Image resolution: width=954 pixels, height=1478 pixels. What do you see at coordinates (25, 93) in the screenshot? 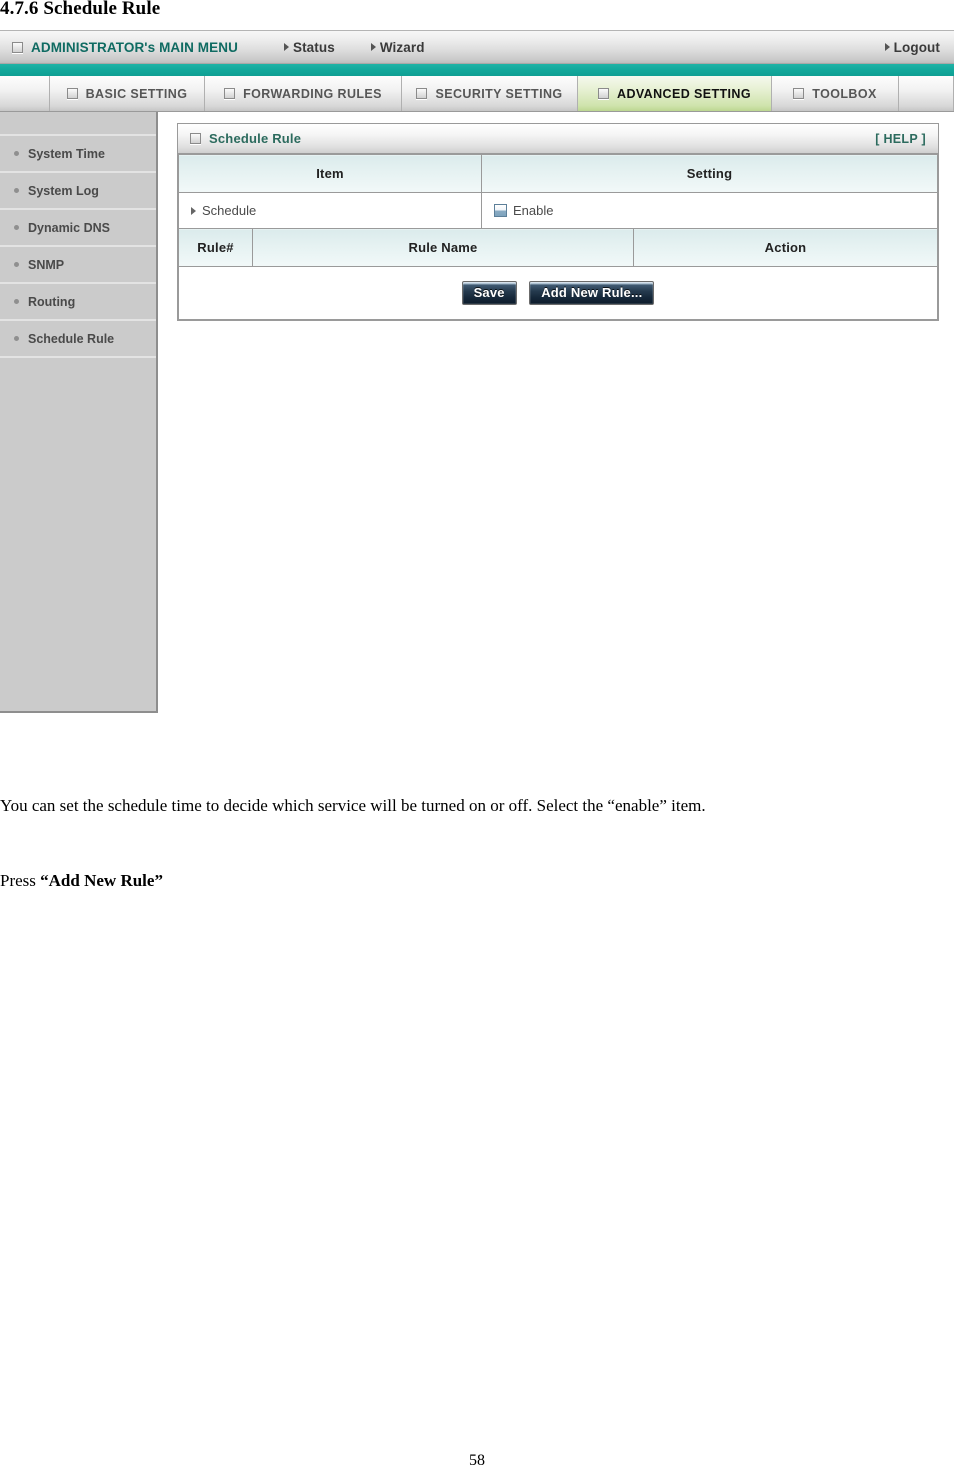
I see `tab-bar-left-spacer` at bounding box center [25, 93].